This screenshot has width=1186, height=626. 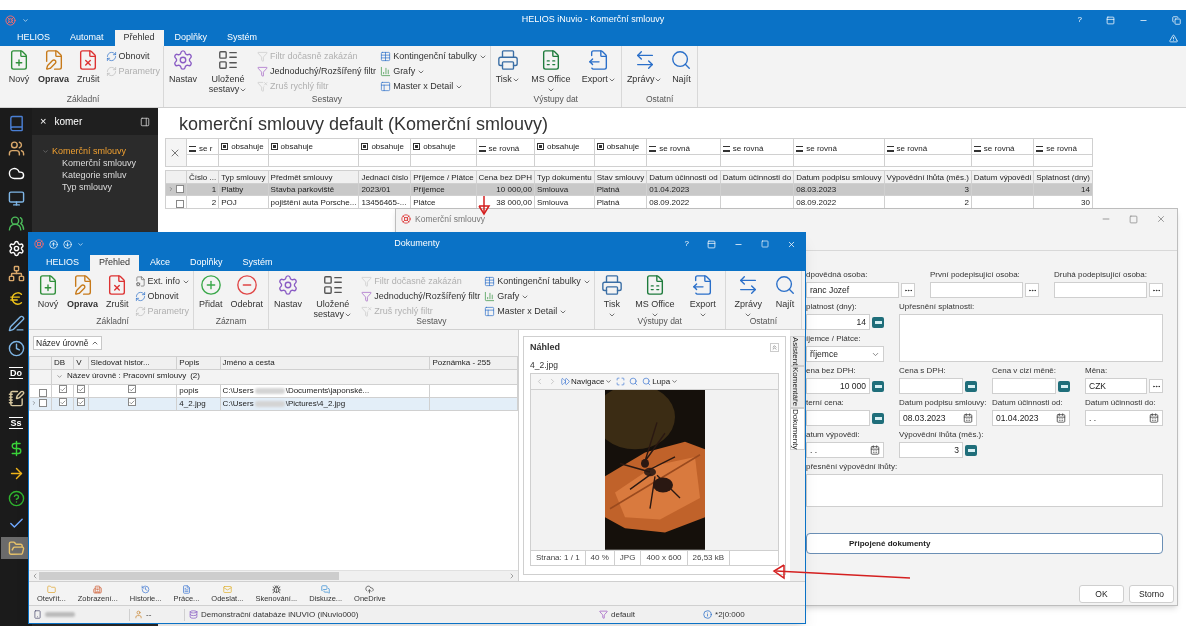 What do you see at coordinates (845, 354) in the screenshot?
I see `dropdown-field: říjemce` at bounding box center [845, 354].